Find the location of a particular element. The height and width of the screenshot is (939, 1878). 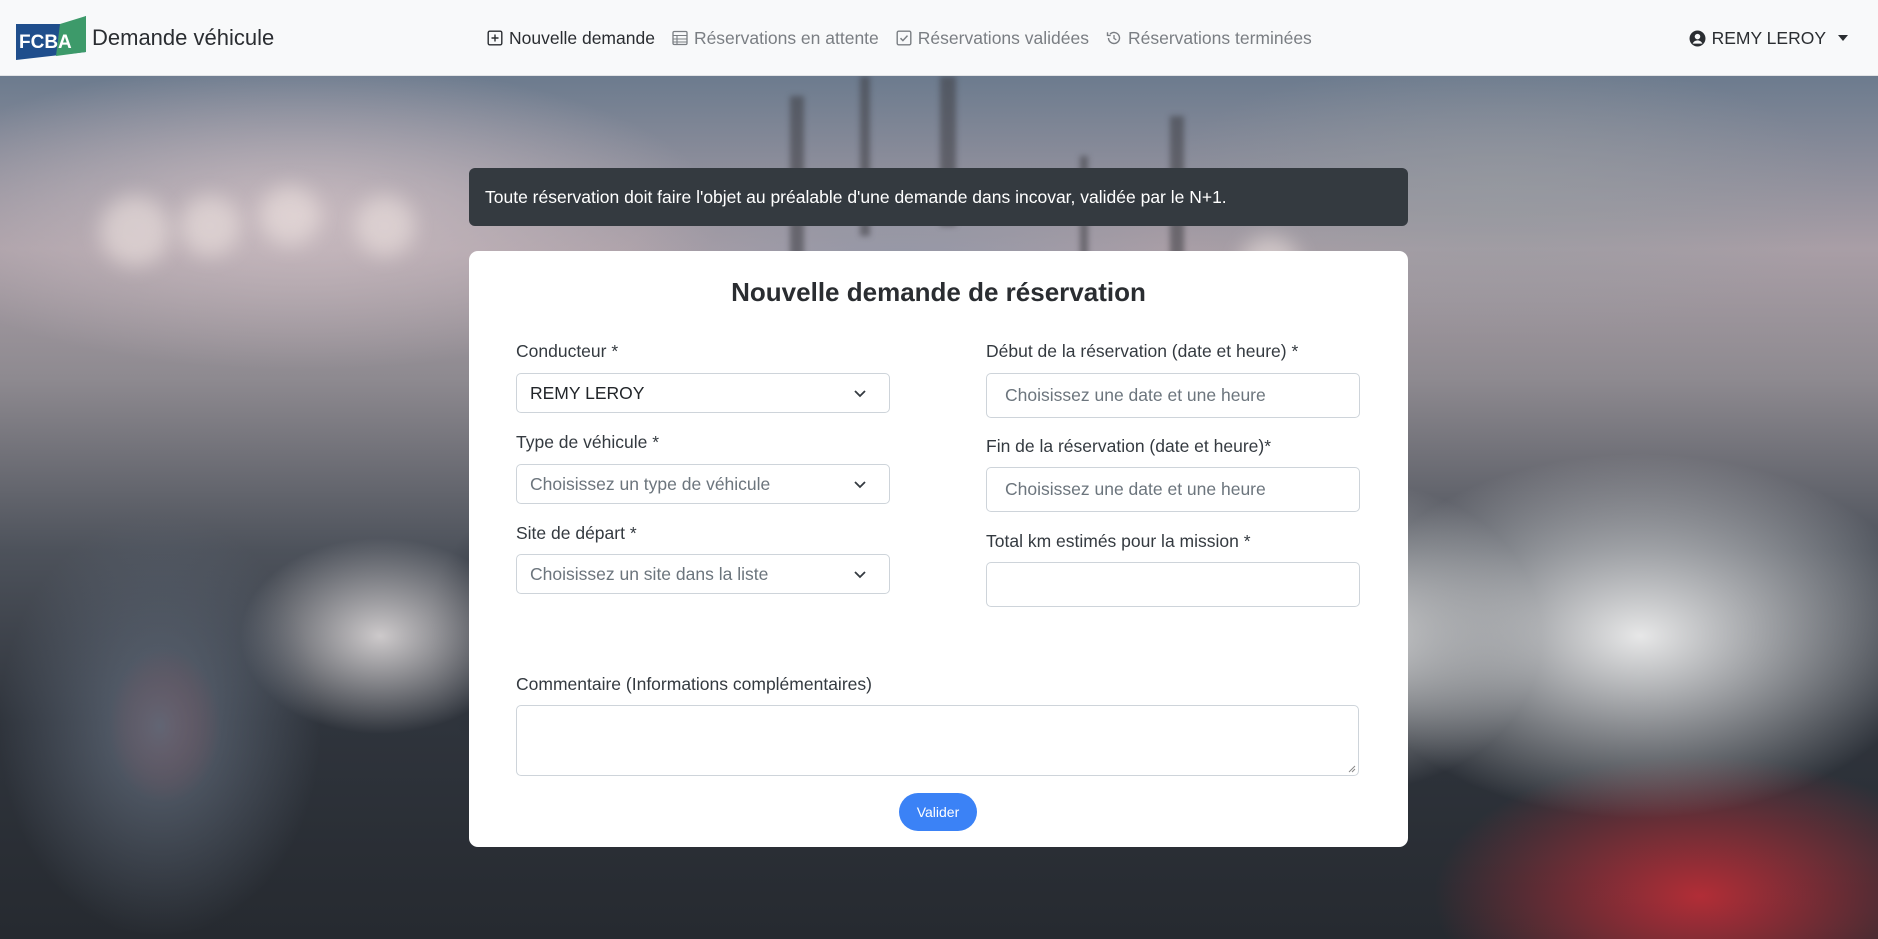

brand-title: Demande véhicule is located at coordinates (183, 37).